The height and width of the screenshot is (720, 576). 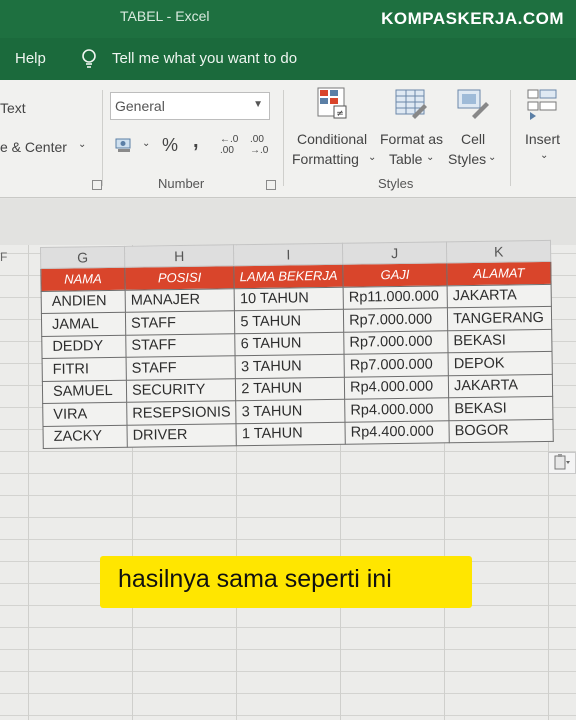 I want to click on header-cell-nama: NAMA, so click(x=83, y=279).